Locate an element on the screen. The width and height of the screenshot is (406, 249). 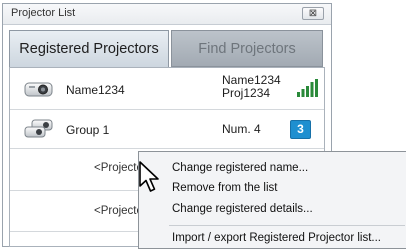
signal-strength-icon is located at coordinates (307, 88).